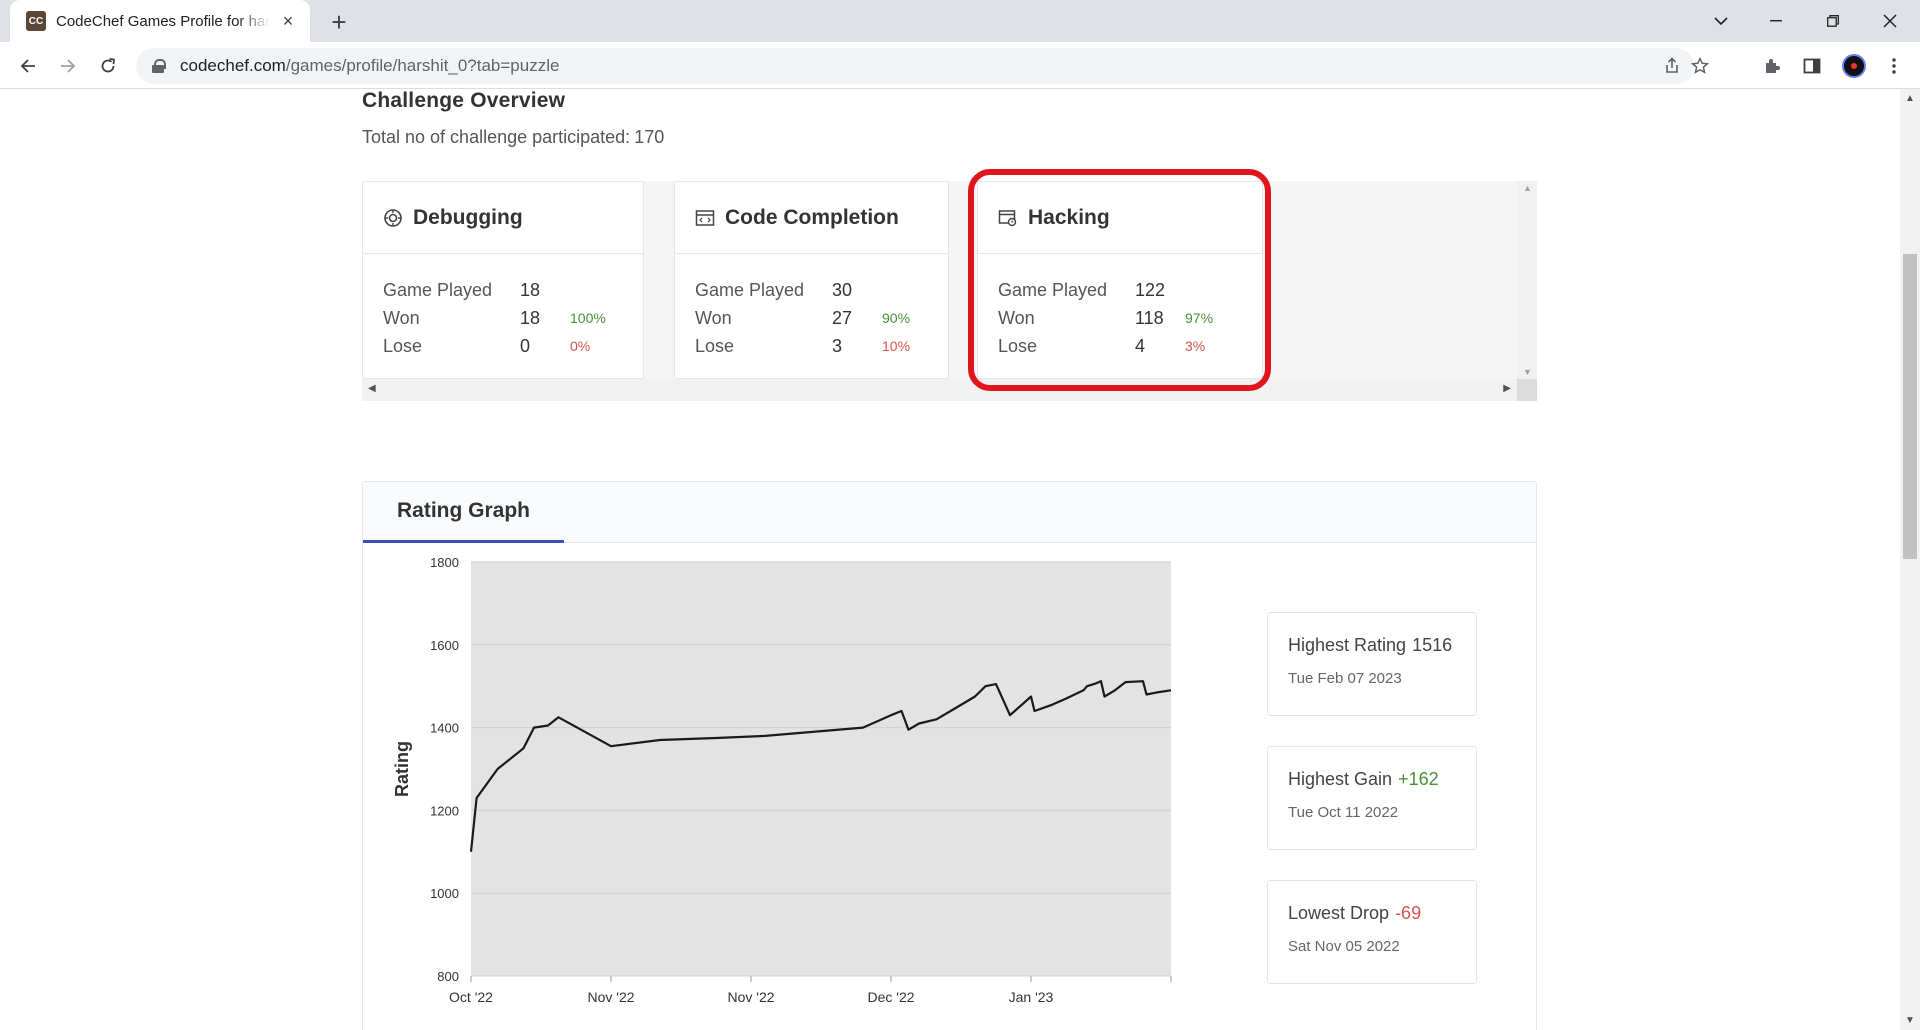 Image resolution: width=1920 pixels, height=1030 pixels. Describe the element at coordinates (1408, 913) in the screenshot. I see `lowest-drop-value: -69` at that location.